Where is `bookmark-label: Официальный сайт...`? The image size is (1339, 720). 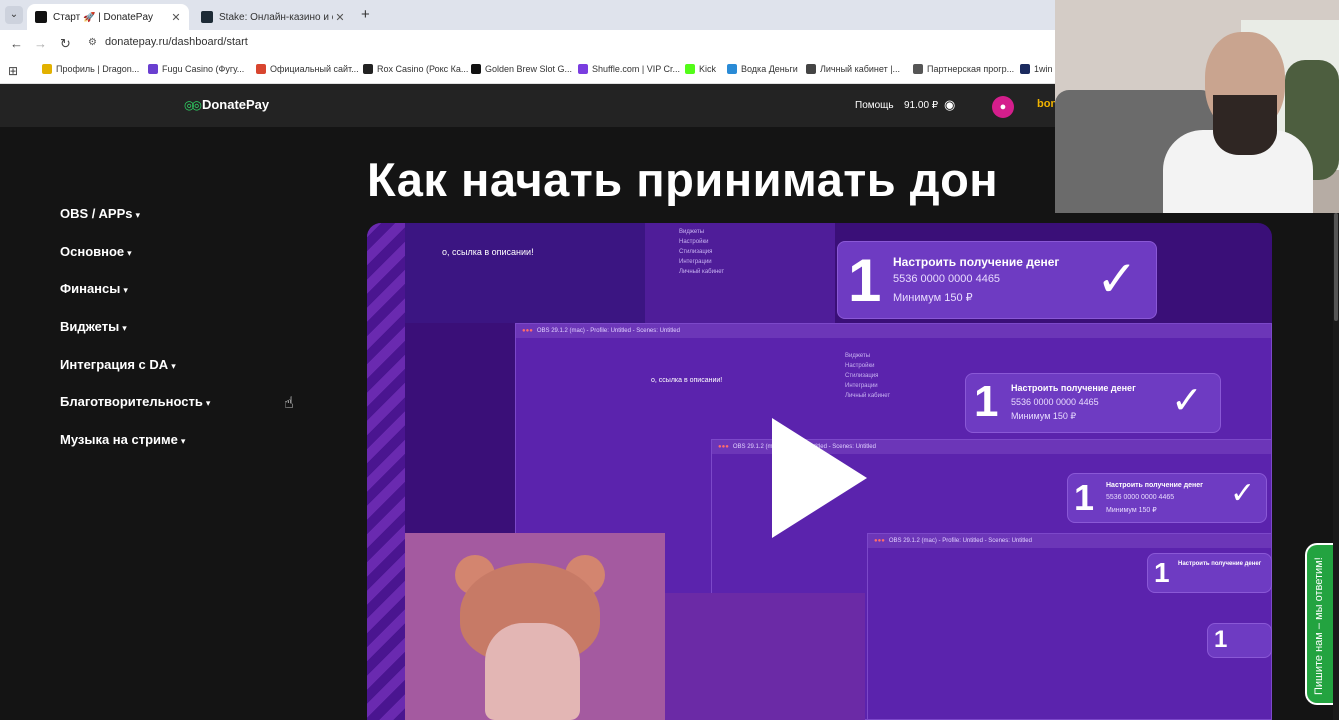
bookmark-label: Официальный сайт... is located at coordinates (314, 69).